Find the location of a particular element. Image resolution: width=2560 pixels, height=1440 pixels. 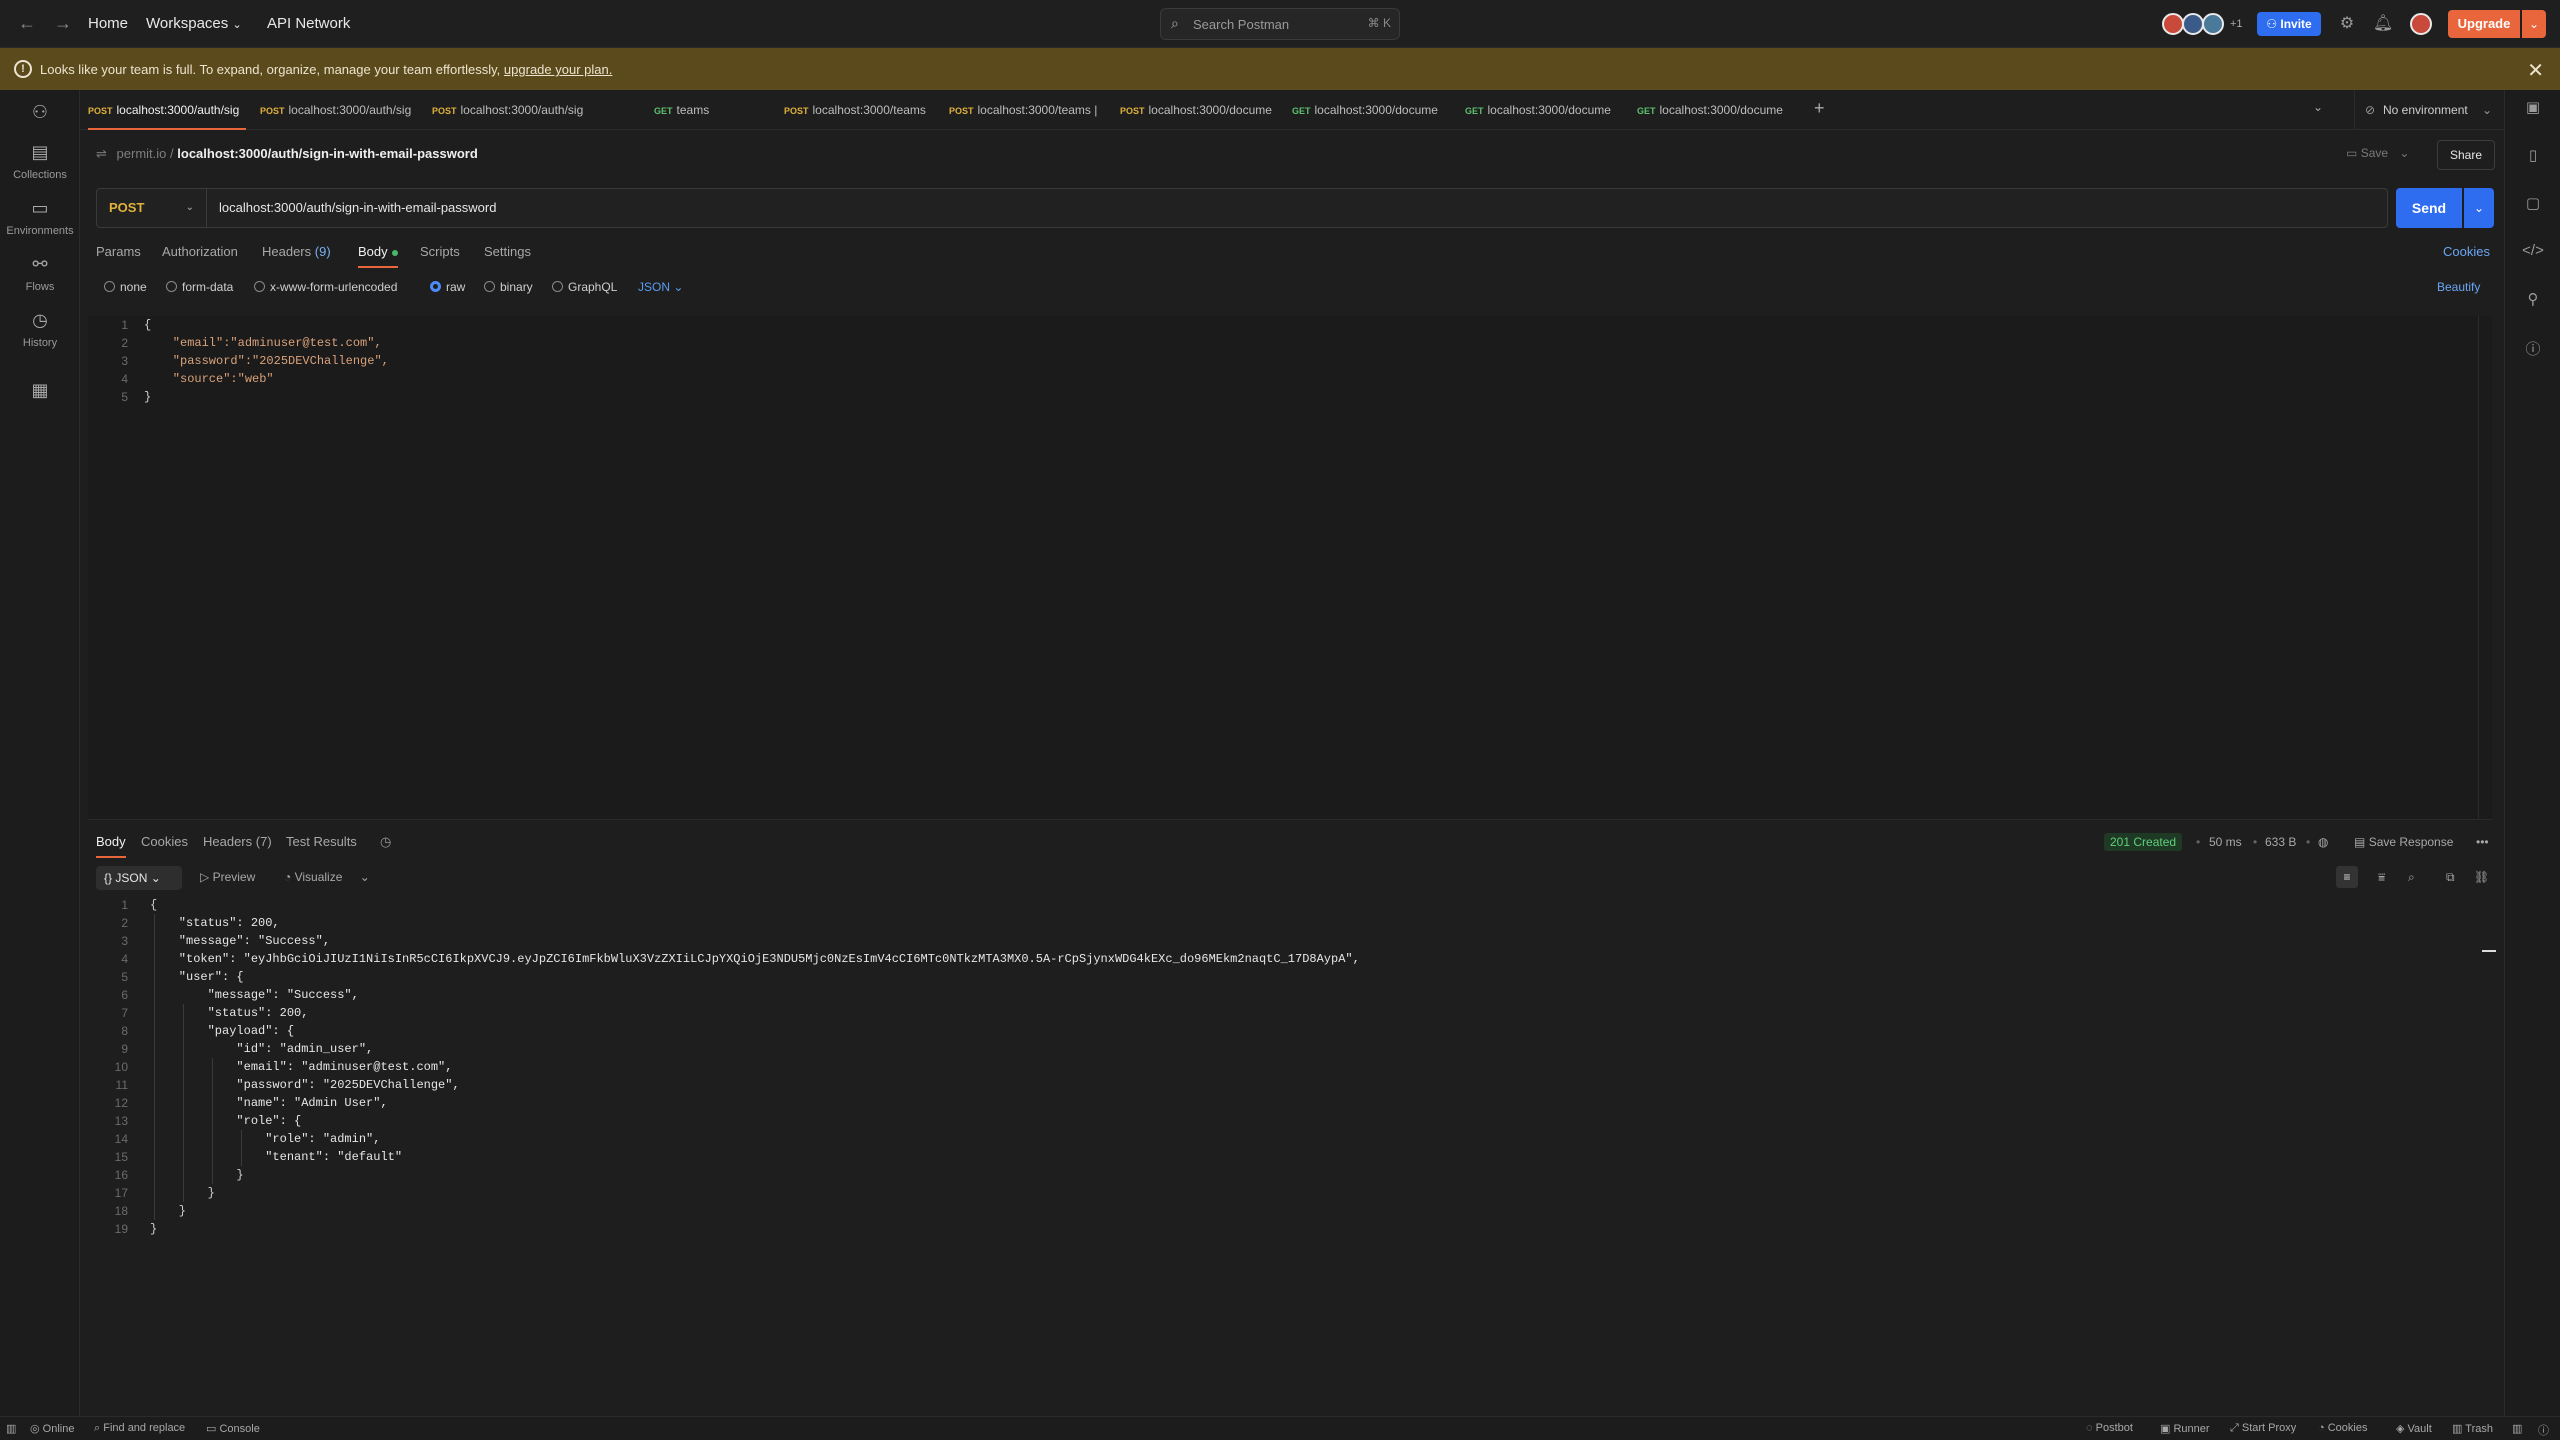

preview-button: ▷ Preview is located at coordinates (227, 877).